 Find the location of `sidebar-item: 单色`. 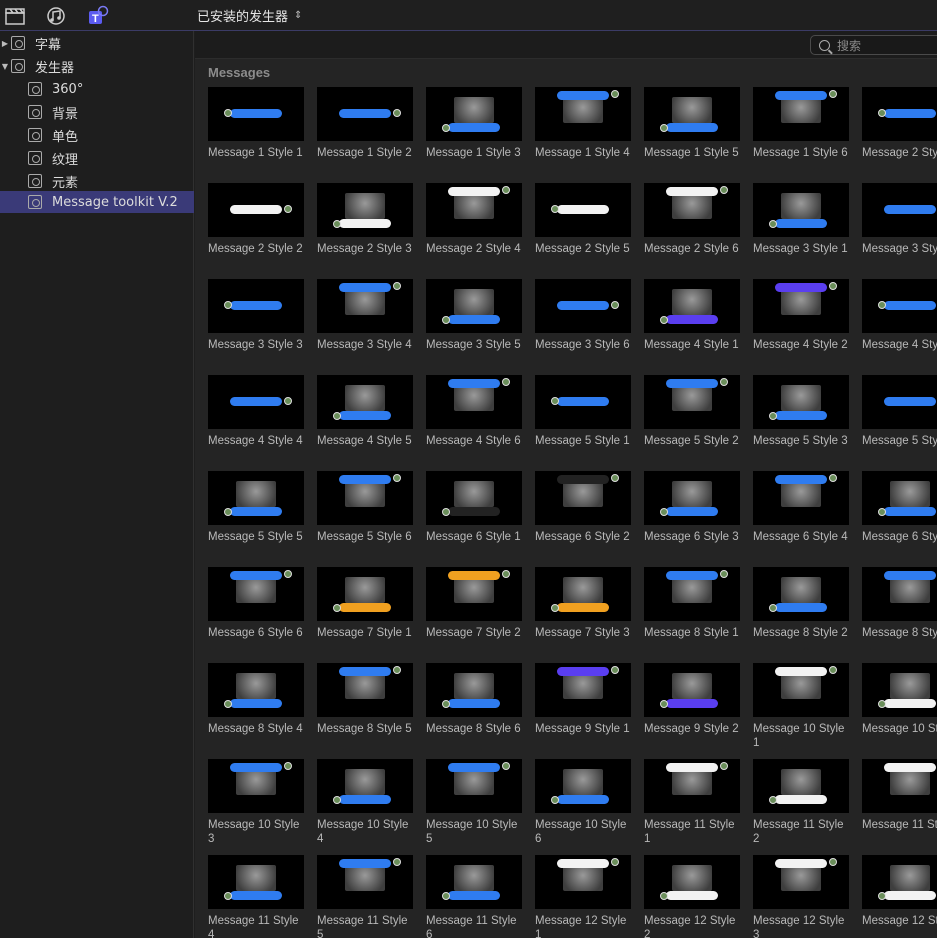

sidebar-item: 单色 is located at coordinates (97, 135).